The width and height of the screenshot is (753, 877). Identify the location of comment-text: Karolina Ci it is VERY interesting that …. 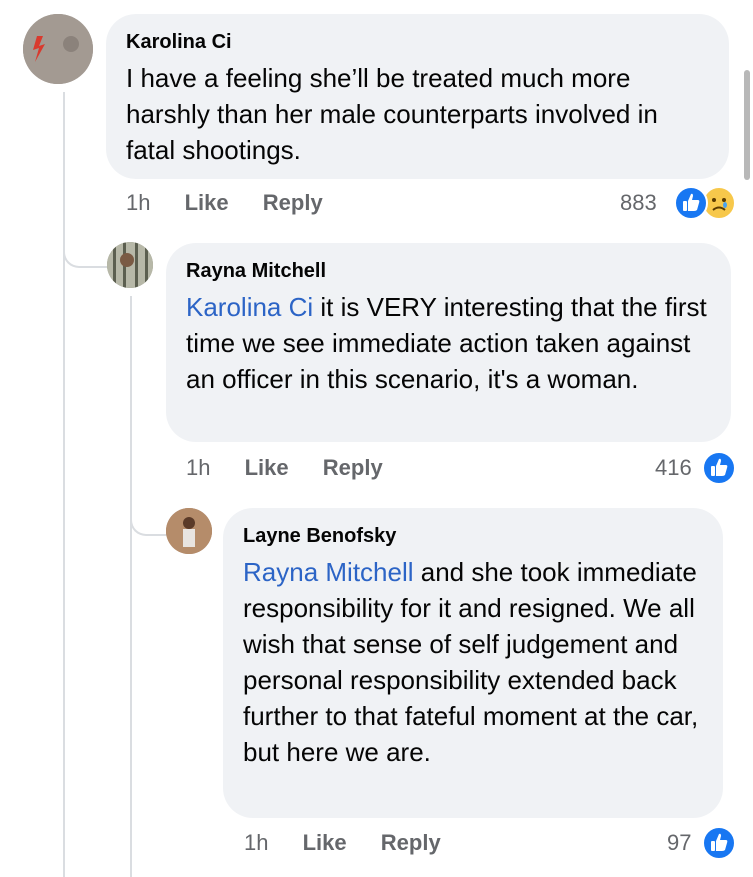
(448, 343).